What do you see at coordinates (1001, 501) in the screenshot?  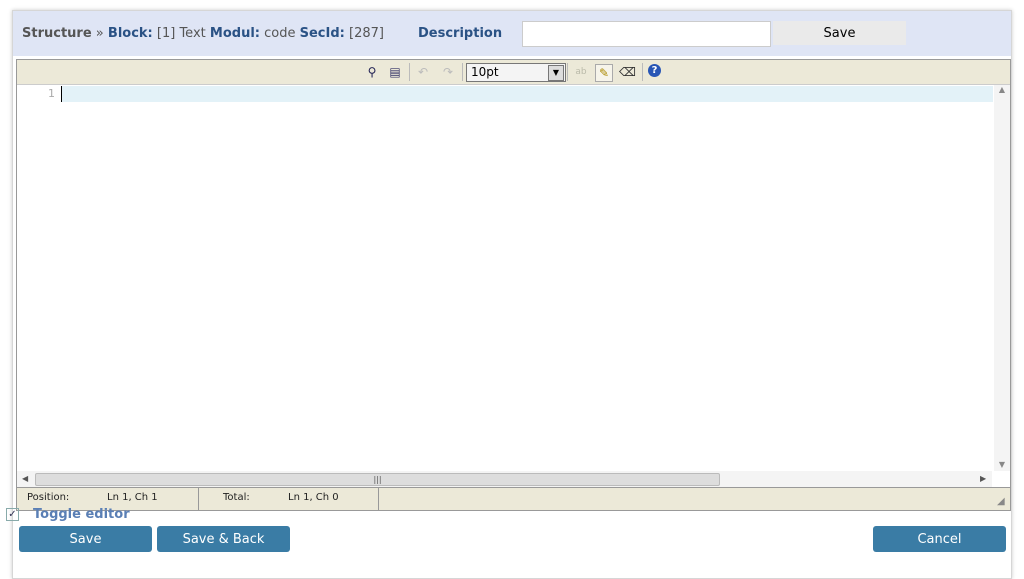 I see `resize-handle-icon: ◢` at bounding box center [1001, 501].